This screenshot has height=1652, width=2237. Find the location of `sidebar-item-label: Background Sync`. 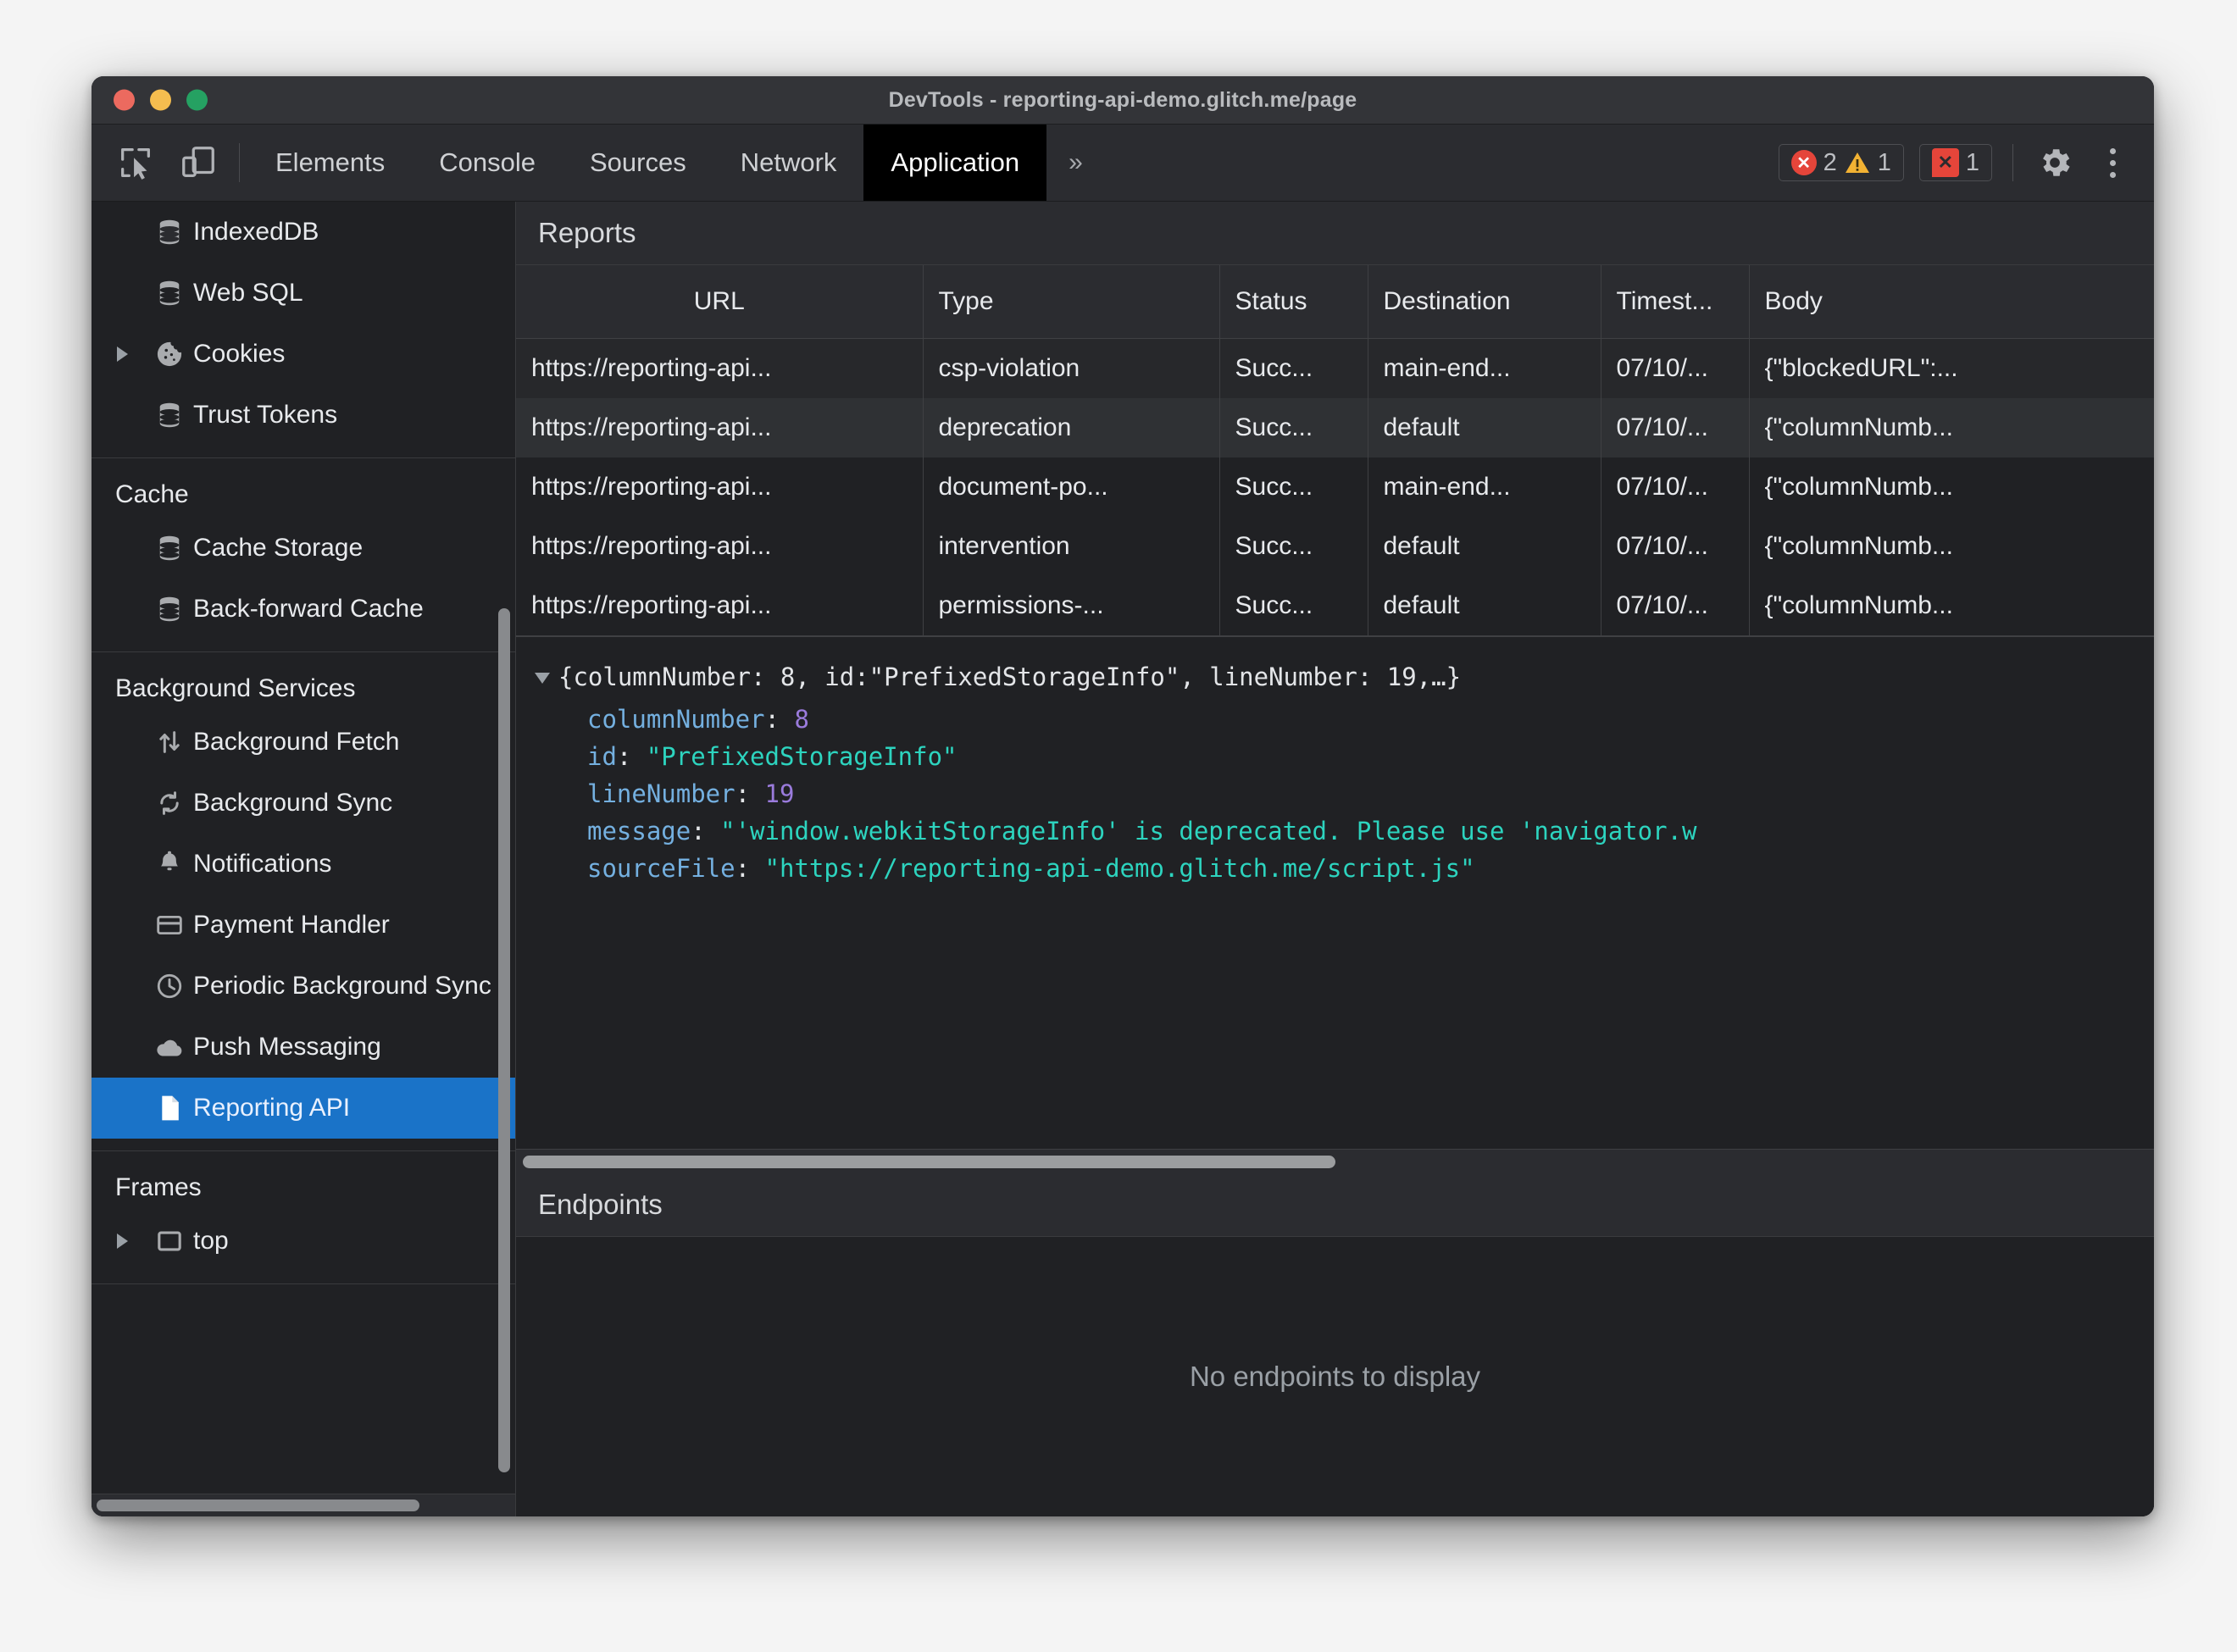

sidebar-item-label: Background Sync is located at coordinates (293, 803).